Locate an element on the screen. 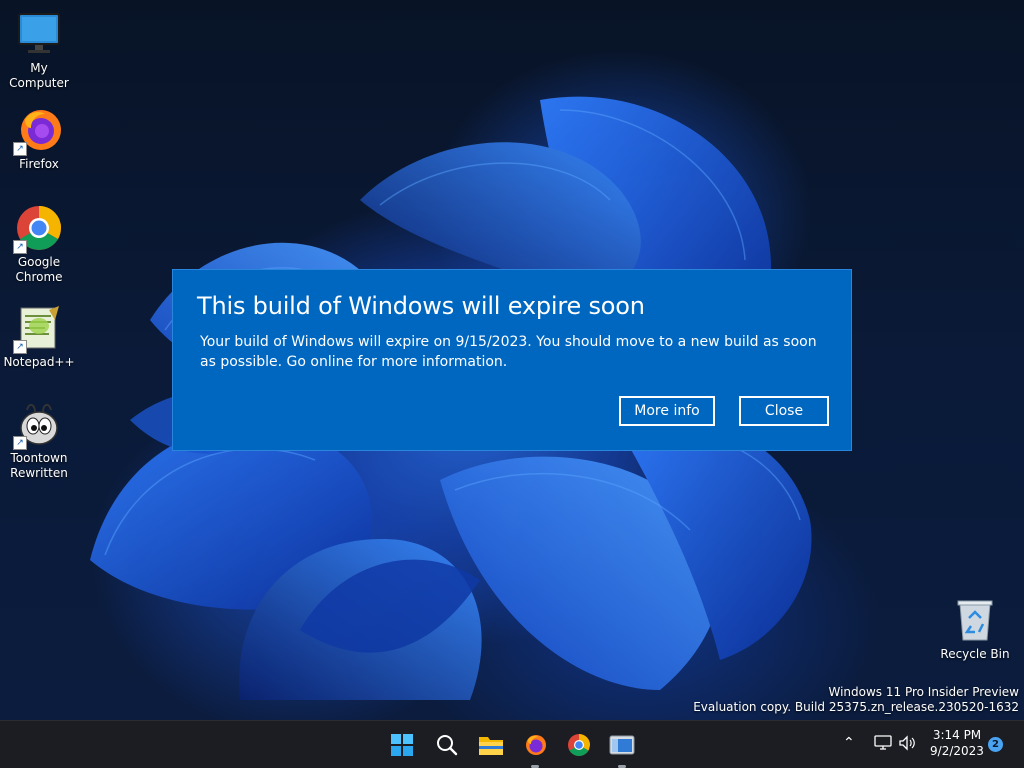 The image size is (1024, 768). start-button is located at coordinates (402, 745).